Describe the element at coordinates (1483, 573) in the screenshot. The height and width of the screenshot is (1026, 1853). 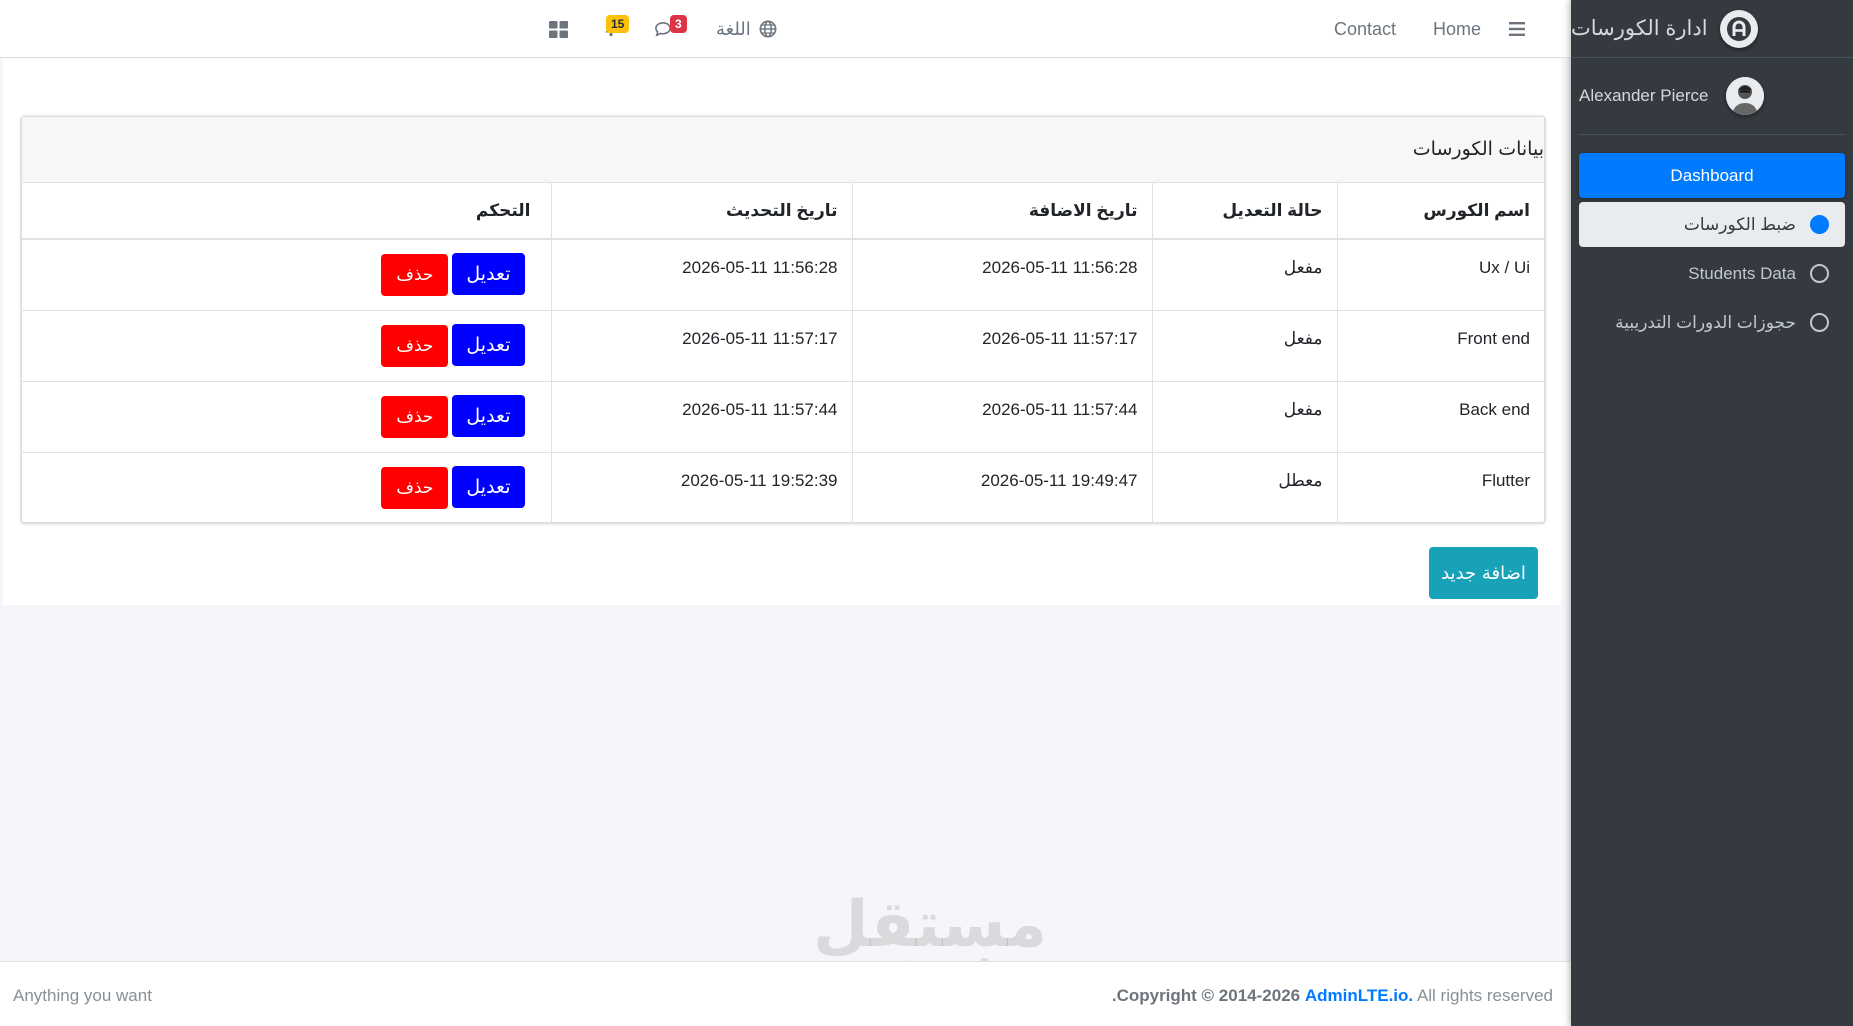
I see `add-new-button: اضافة جديد` at that location.